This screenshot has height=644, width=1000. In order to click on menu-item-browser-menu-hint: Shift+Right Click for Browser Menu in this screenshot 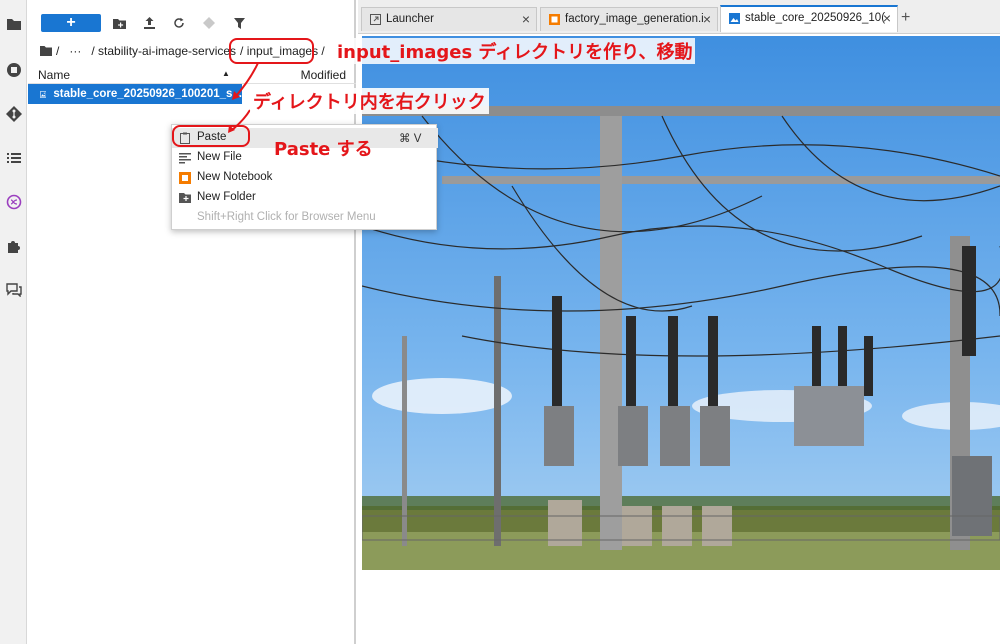, I will do `click(305, 218)`.